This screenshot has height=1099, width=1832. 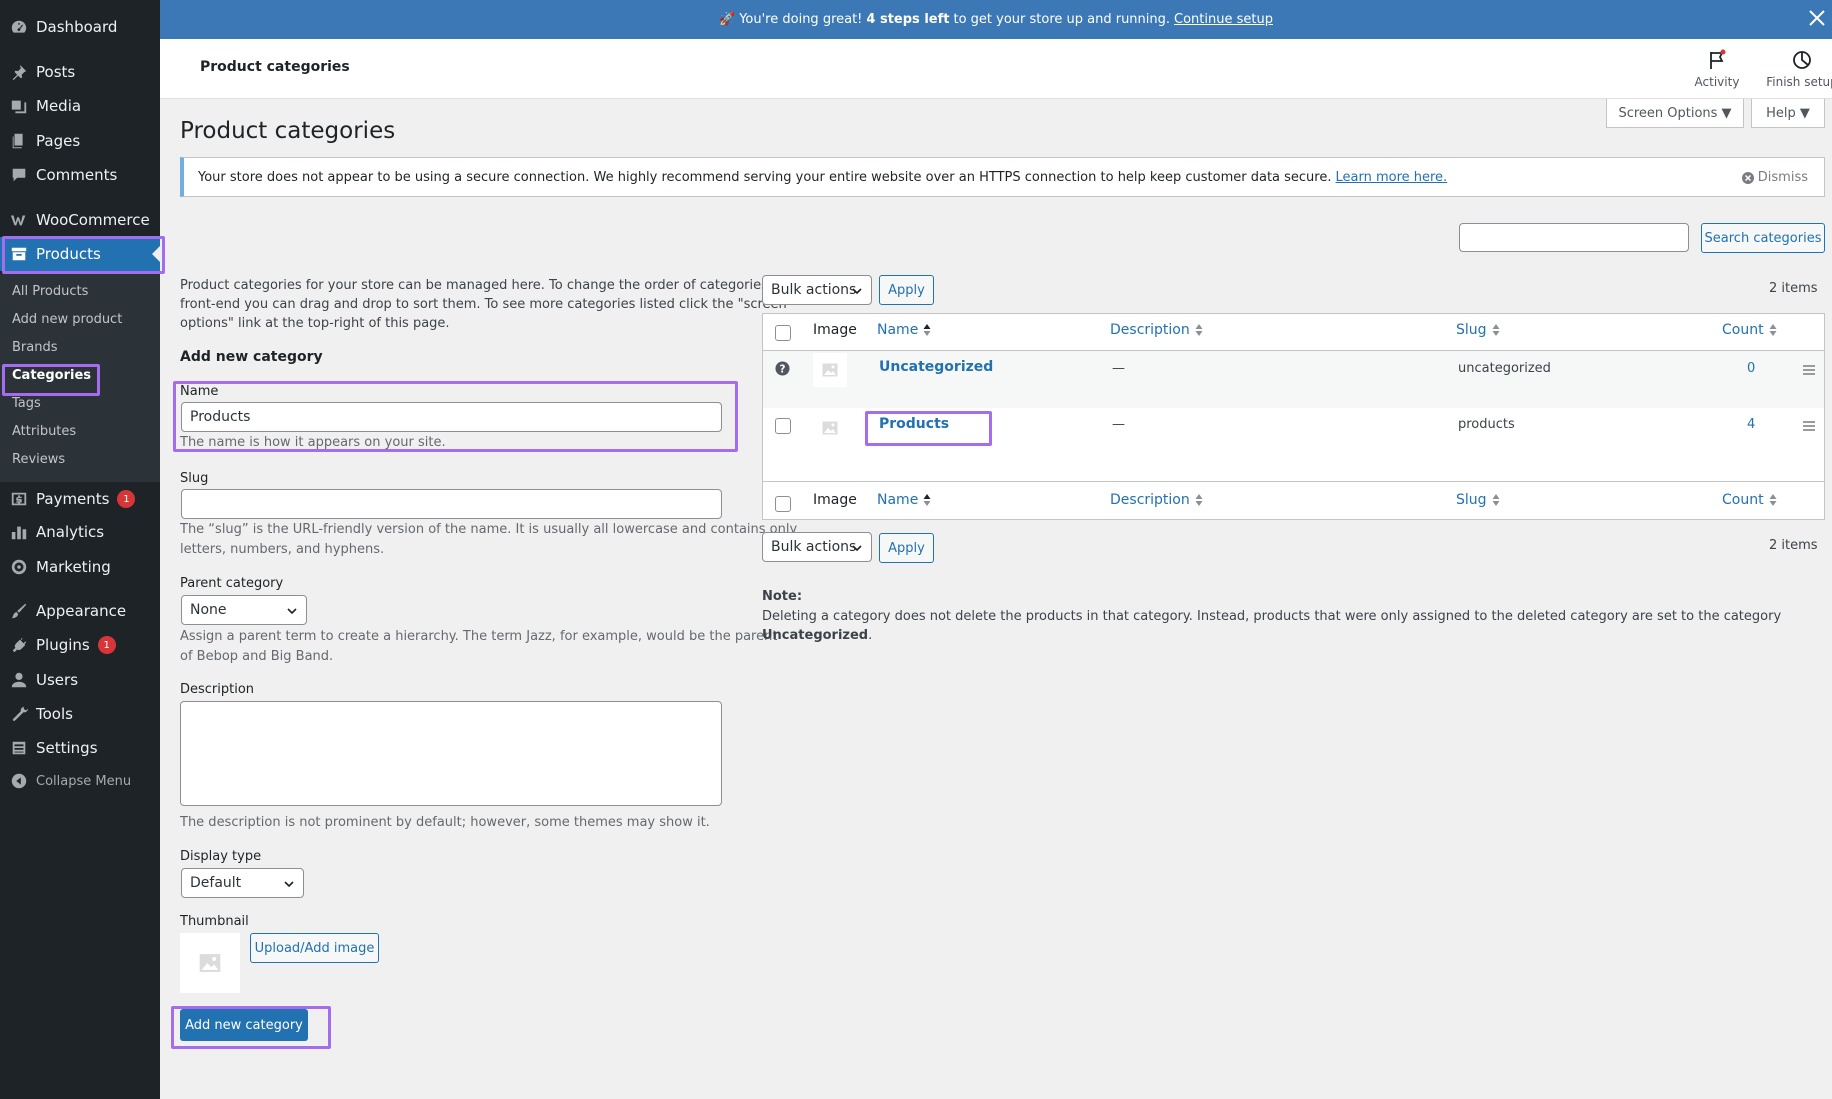 I want to click on column-description-sort-footer: Description, so click(x=1156, y=500).